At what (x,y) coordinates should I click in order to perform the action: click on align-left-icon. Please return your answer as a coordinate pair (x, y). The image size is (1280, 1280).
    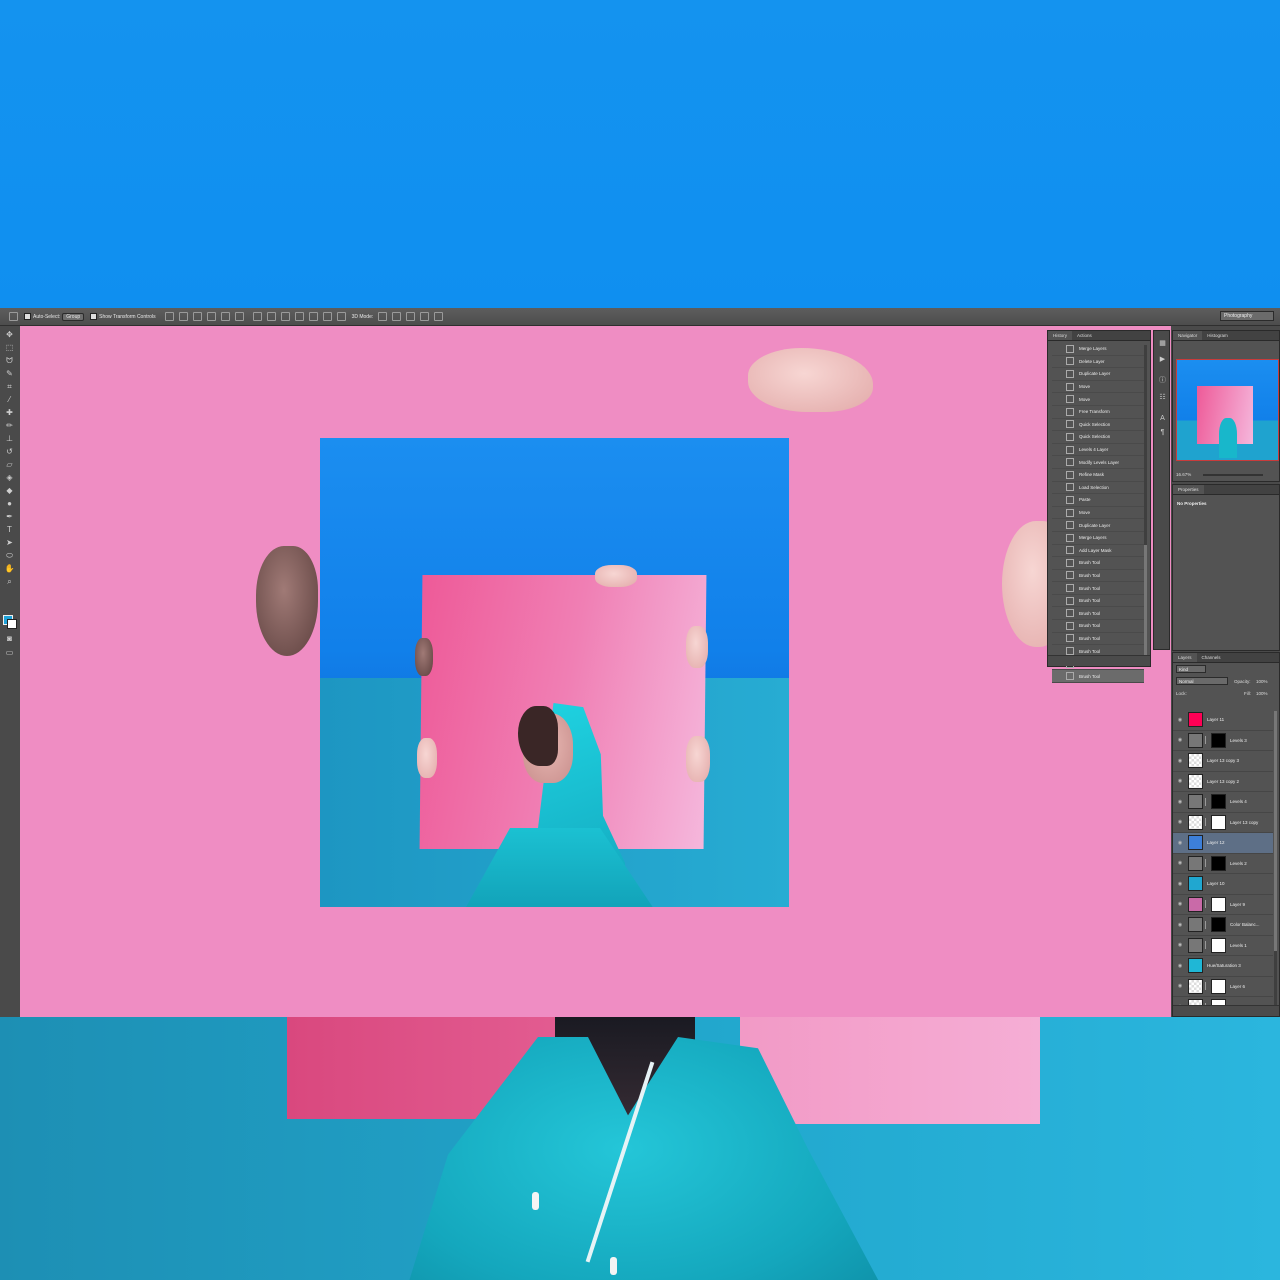
    Looking at the image, I should click on (211, 316).